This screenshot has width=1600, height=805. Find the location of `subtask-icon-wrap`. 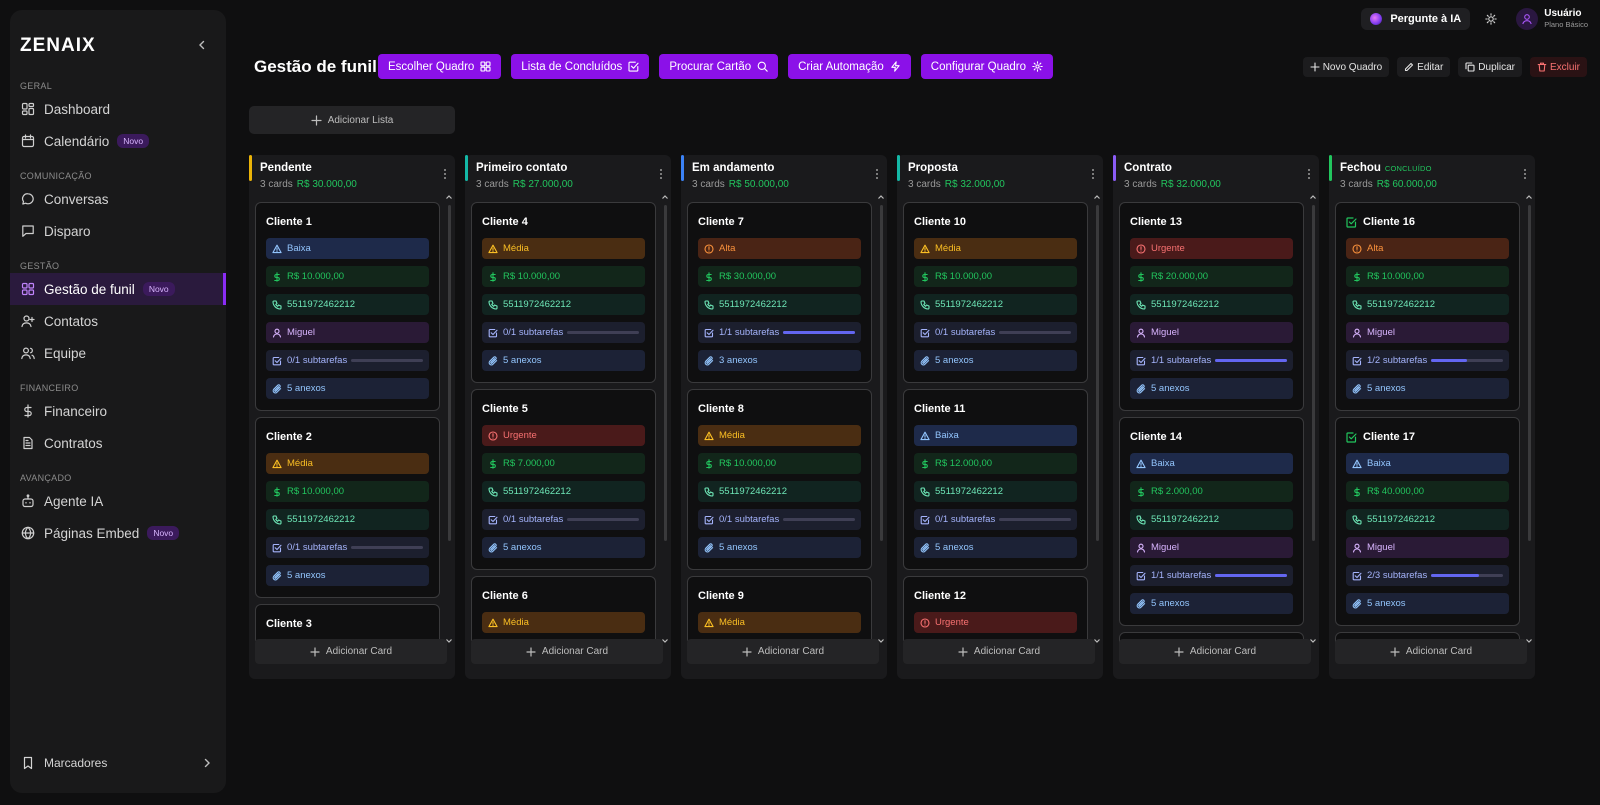

subtask-icon-wrap is located at coordinates (709, 333).